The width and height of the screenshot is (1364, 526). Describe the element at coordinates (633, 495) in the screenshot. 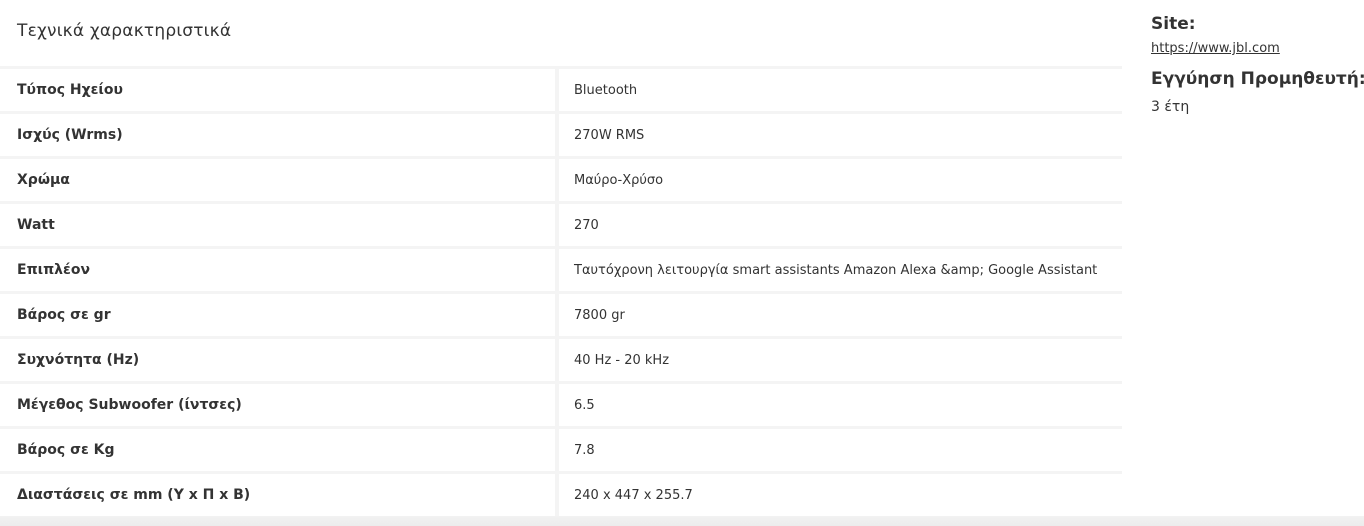

I see `spec-value: 240 x 447 x 255.7` at that location.